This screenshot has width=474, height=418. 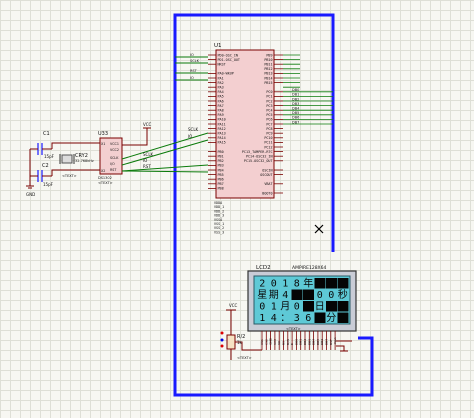 What do you see at coordinates (222, 124) in the screenshot?
I see `u1-left-pin-label: PA11` at bounding box center [222, 124].